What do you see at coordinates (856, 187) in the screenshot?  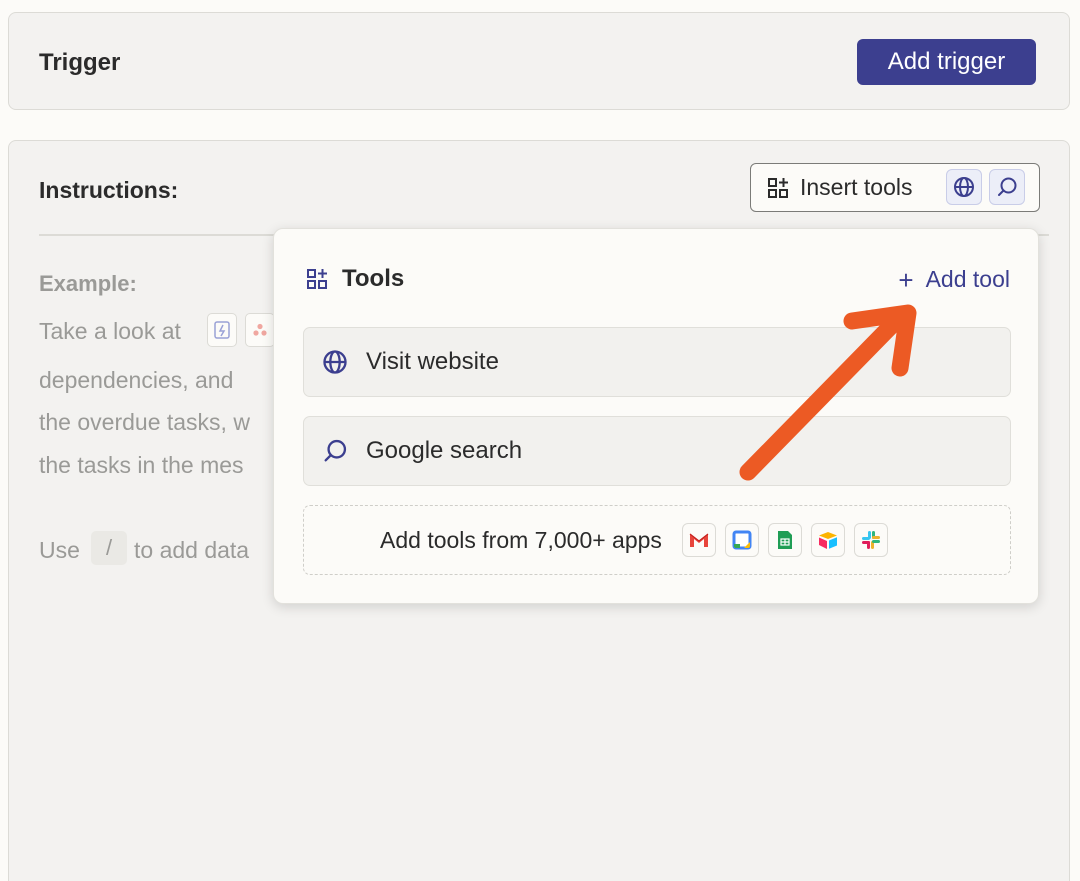 I see `insert-tools-label: Insert tools` at bounding box center [856, 187].